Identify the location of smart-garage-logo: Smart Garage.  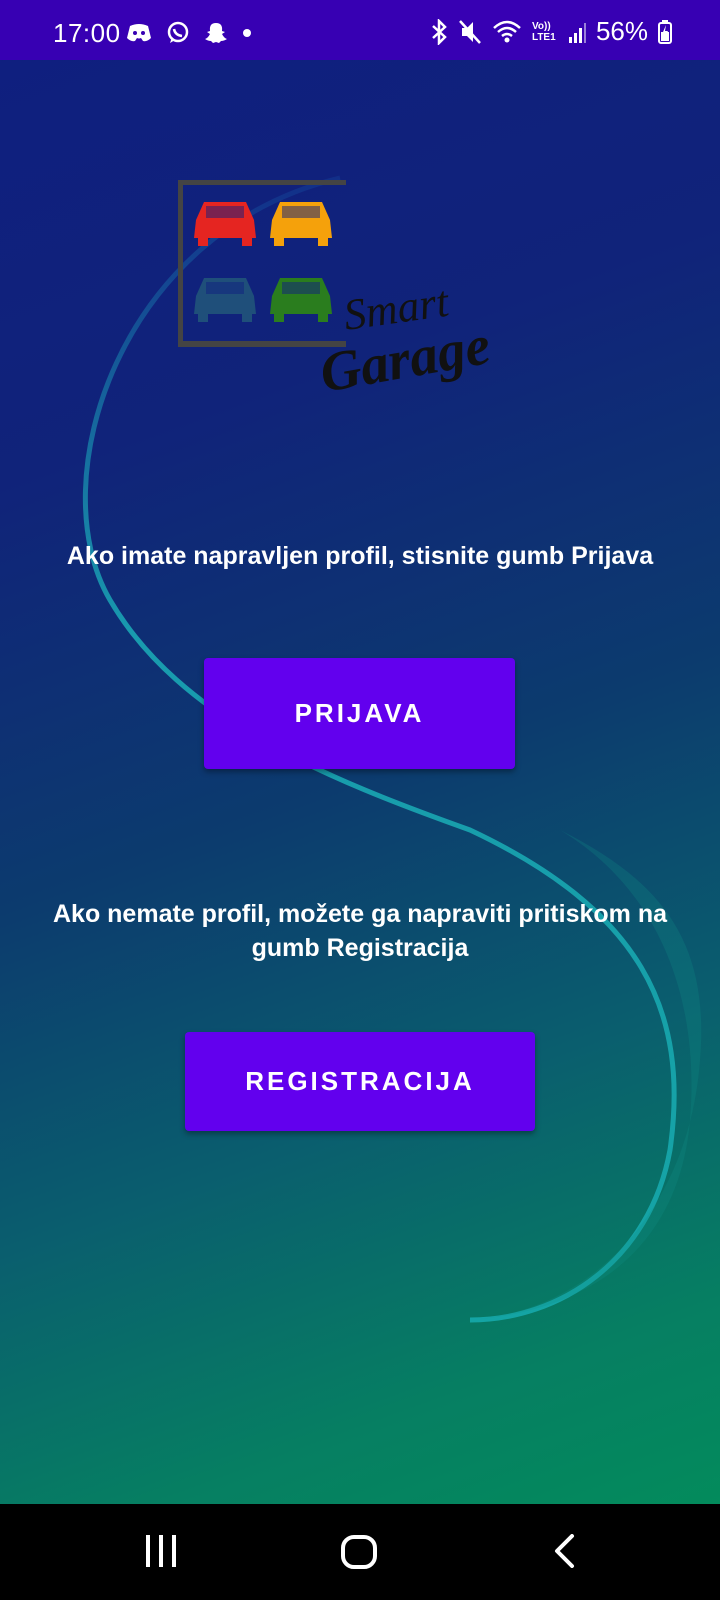
(336, 292).